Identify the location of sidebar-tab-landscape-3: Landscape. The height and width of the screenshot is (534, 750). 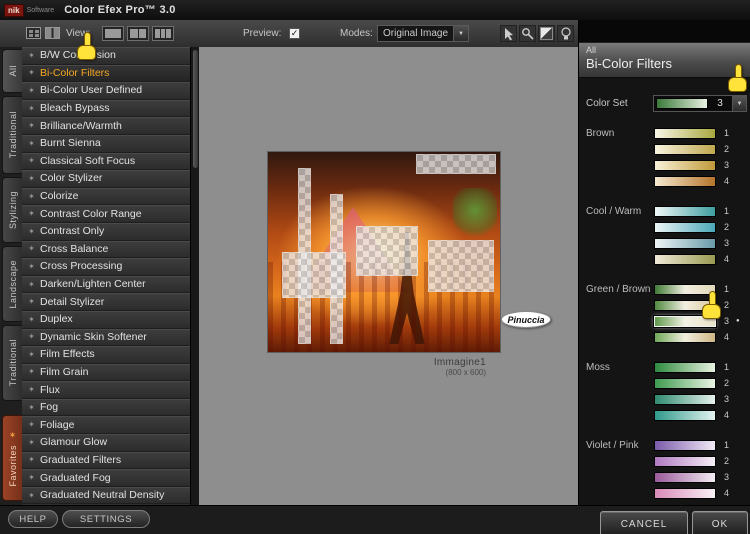
(12, 284).